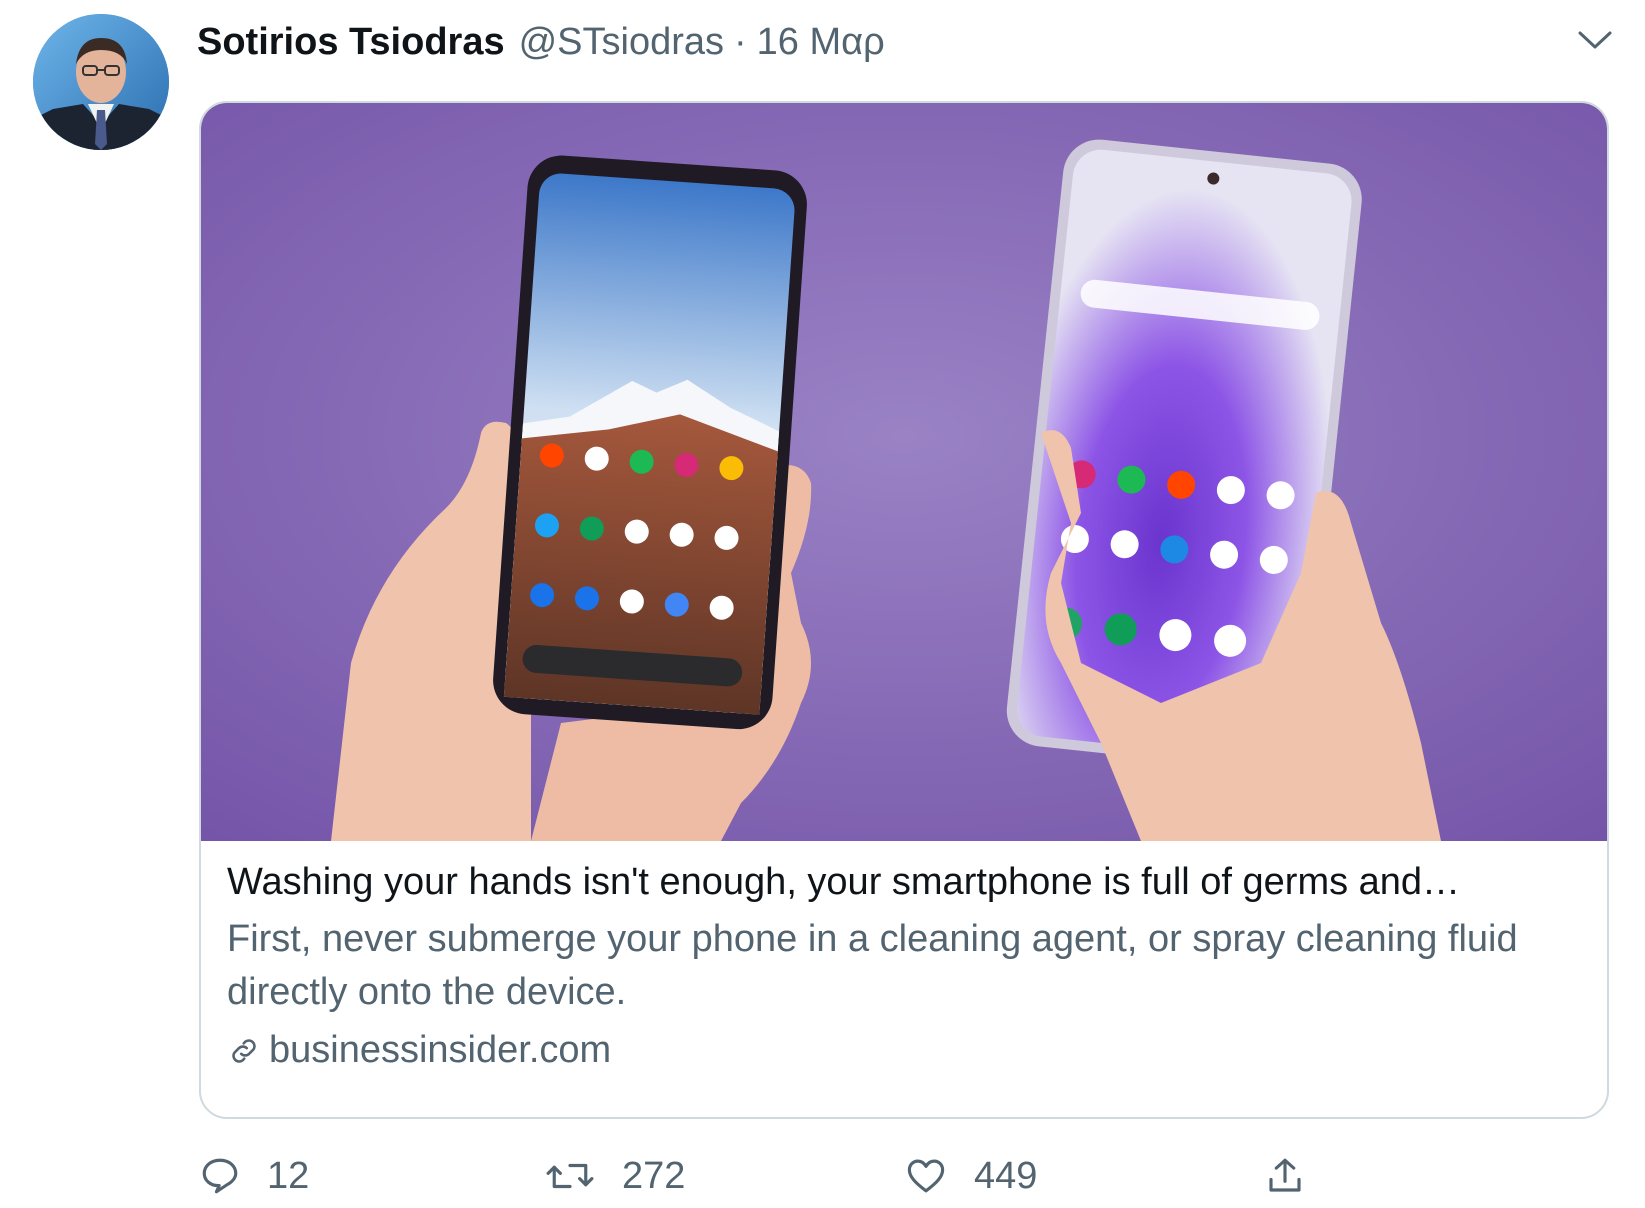 This screenshot has height=1208, width=1645. What do you see at coordinates (654, 1175) in the screenshot?
I see `retweet-count: 272` at bounding box center [654, 1175].